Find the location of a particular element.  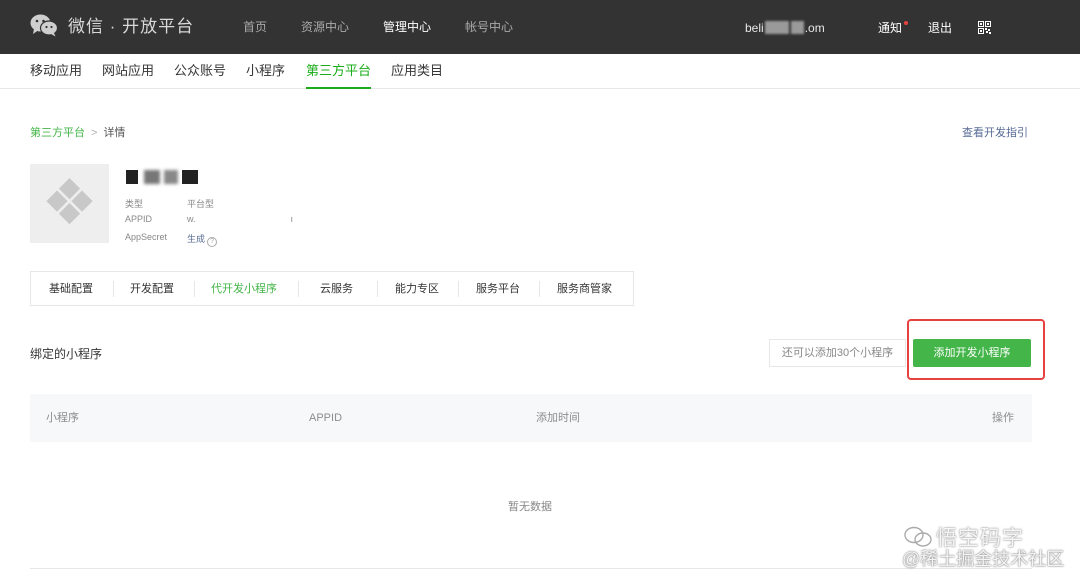

placeholder-logo-icon is located at coordinates (69, 201).